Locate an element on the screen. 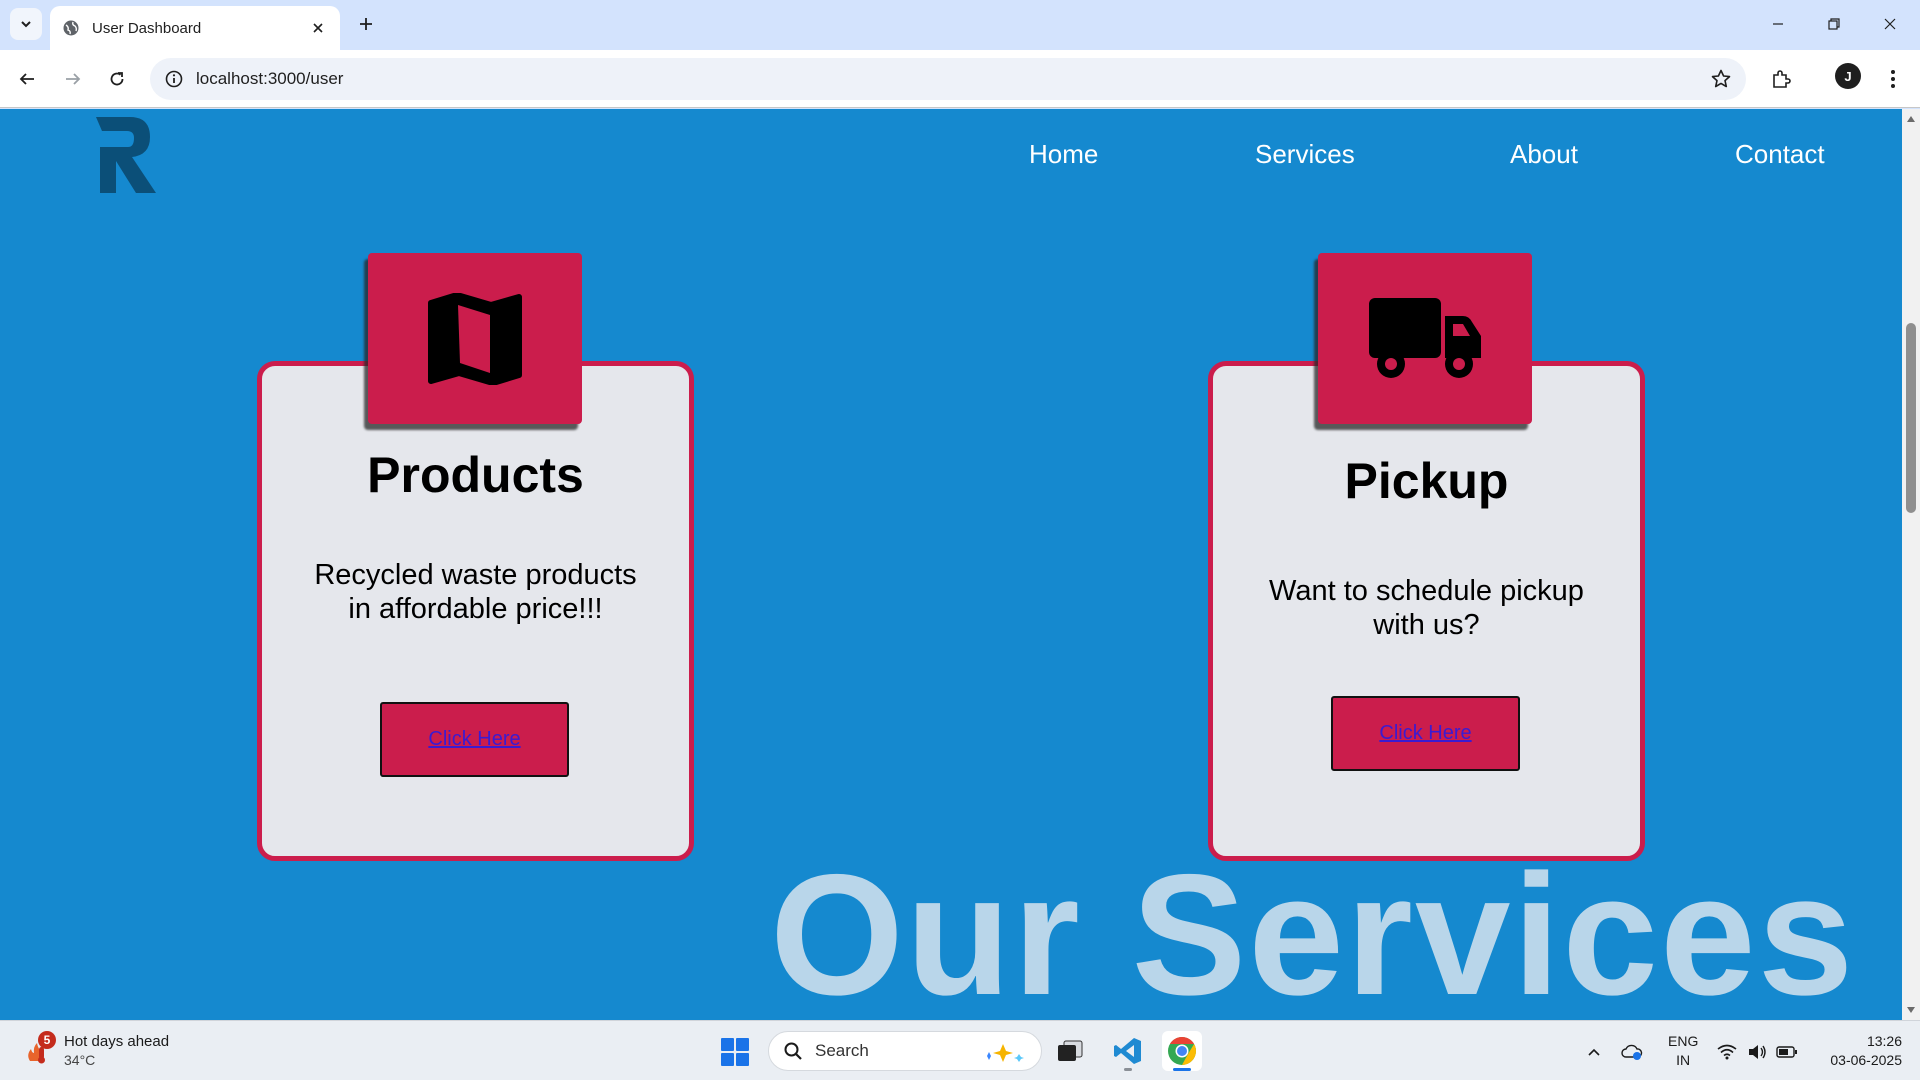 This screenshot has height=1080, width=1920. minimize-icon is located at coordinates (1778, 24).